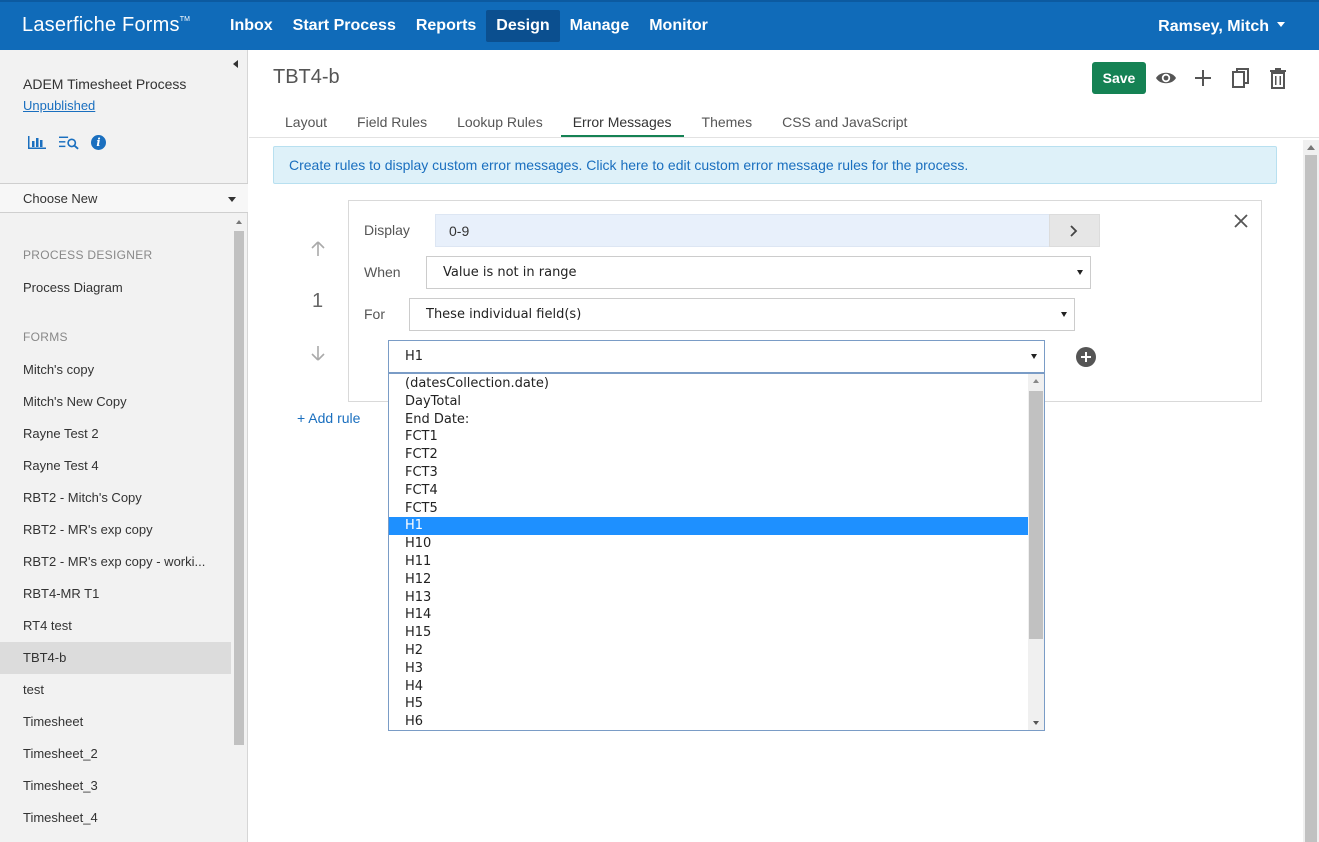 Image resolution: width=1319 pixels, height=842 pixels. I want to click on display-message-field: 0-9, so click(743, 230).